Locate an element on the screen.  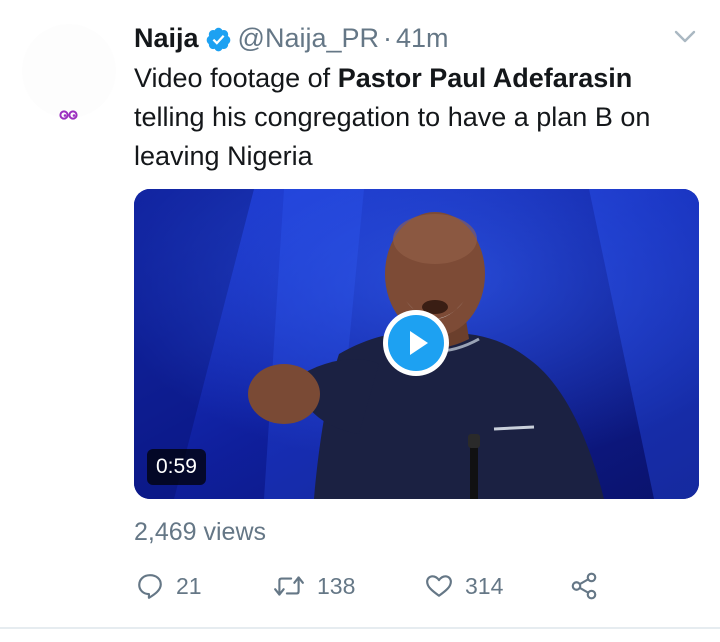
play-button is located at coordinates (416, 343).